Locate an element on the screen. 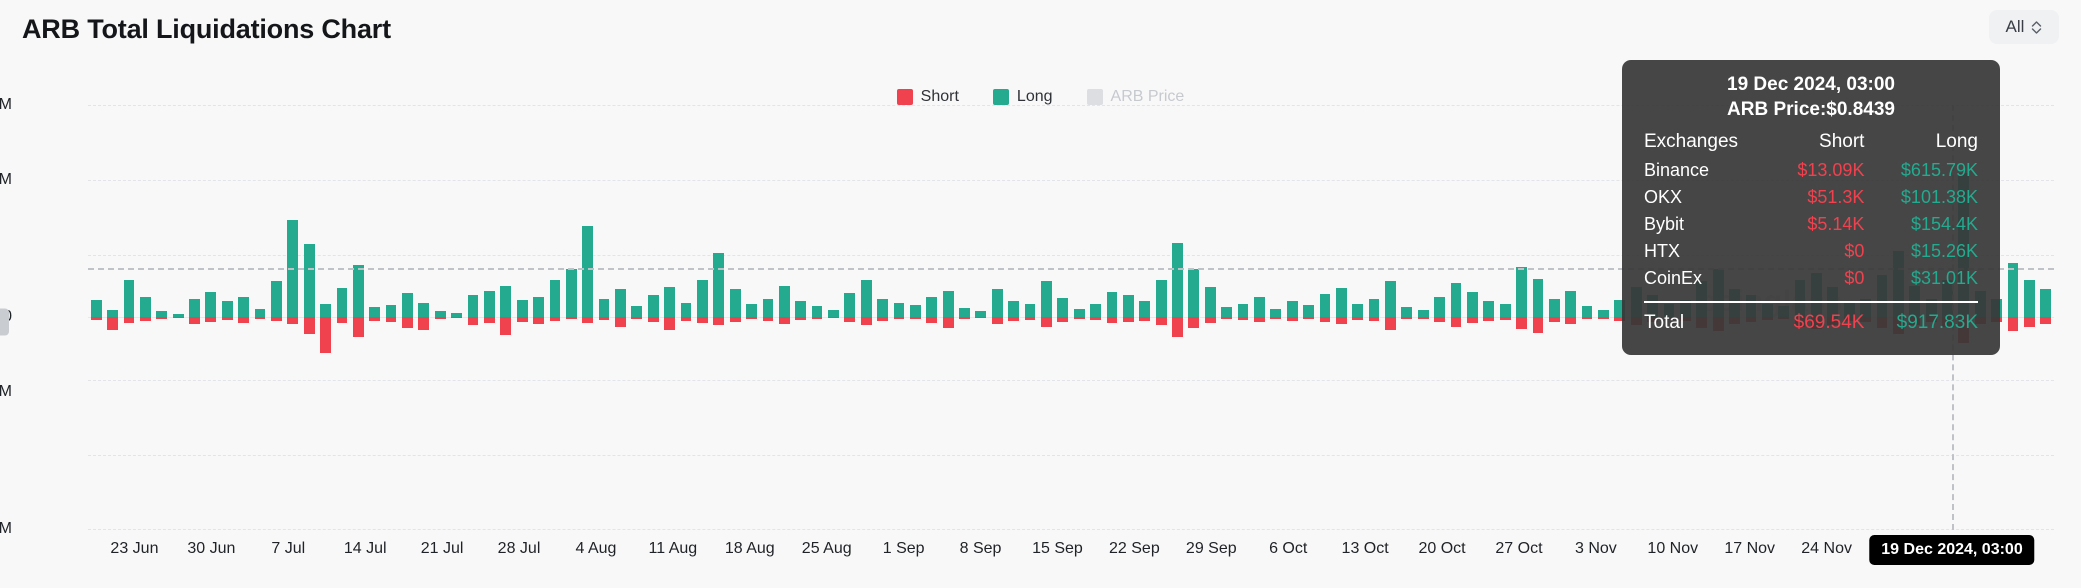 This screenshot has height=588, width=2081. legend-swatch-icon is located at coordinates (1094, 97).